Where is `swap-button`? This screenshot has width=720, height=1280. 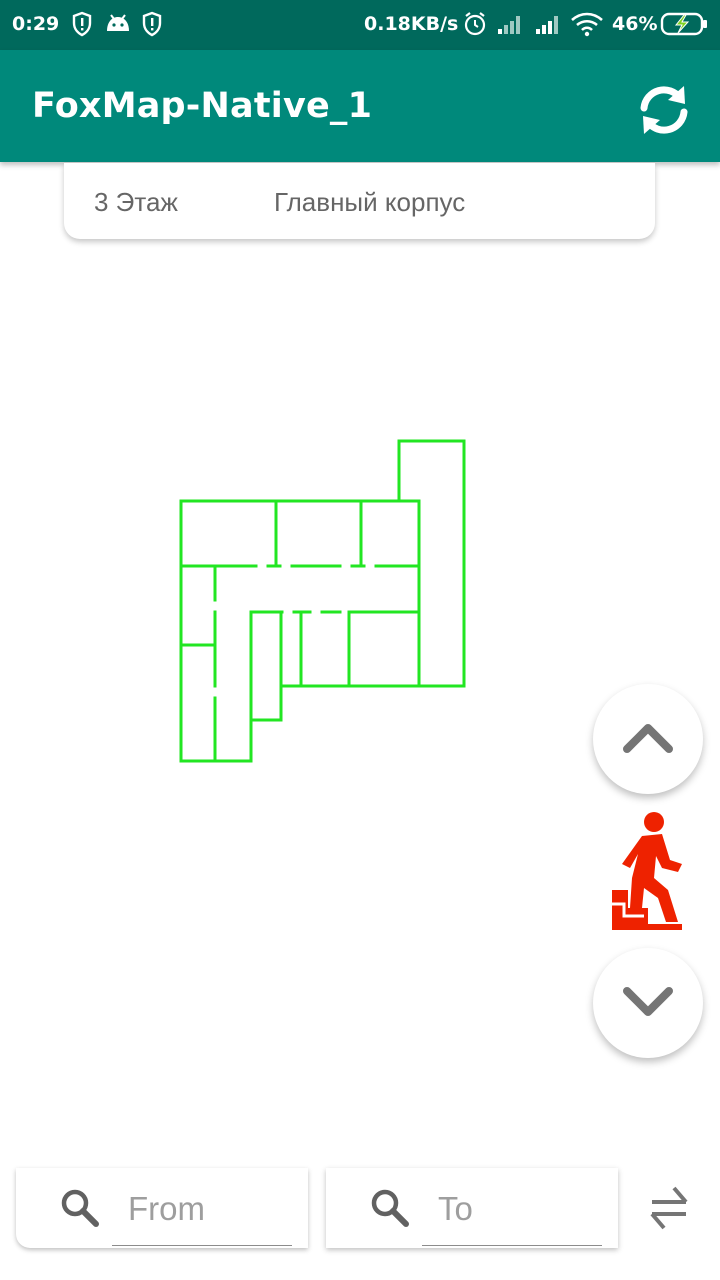 swap-button is located at coordinates (669, 1208).